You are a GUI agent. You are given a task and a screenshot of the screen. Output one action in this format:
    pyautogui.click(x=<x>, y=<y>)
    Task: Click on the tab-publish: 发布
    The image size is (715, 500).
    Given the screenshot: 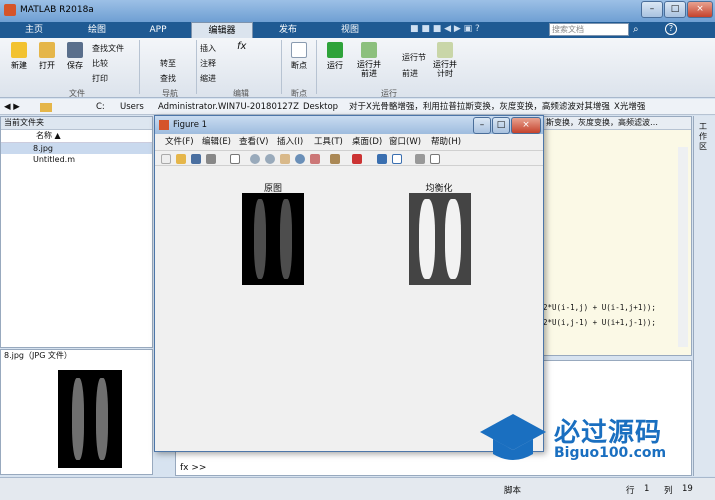 What is the action you would take?
    pyautogui.click(x=288, y=30)
    